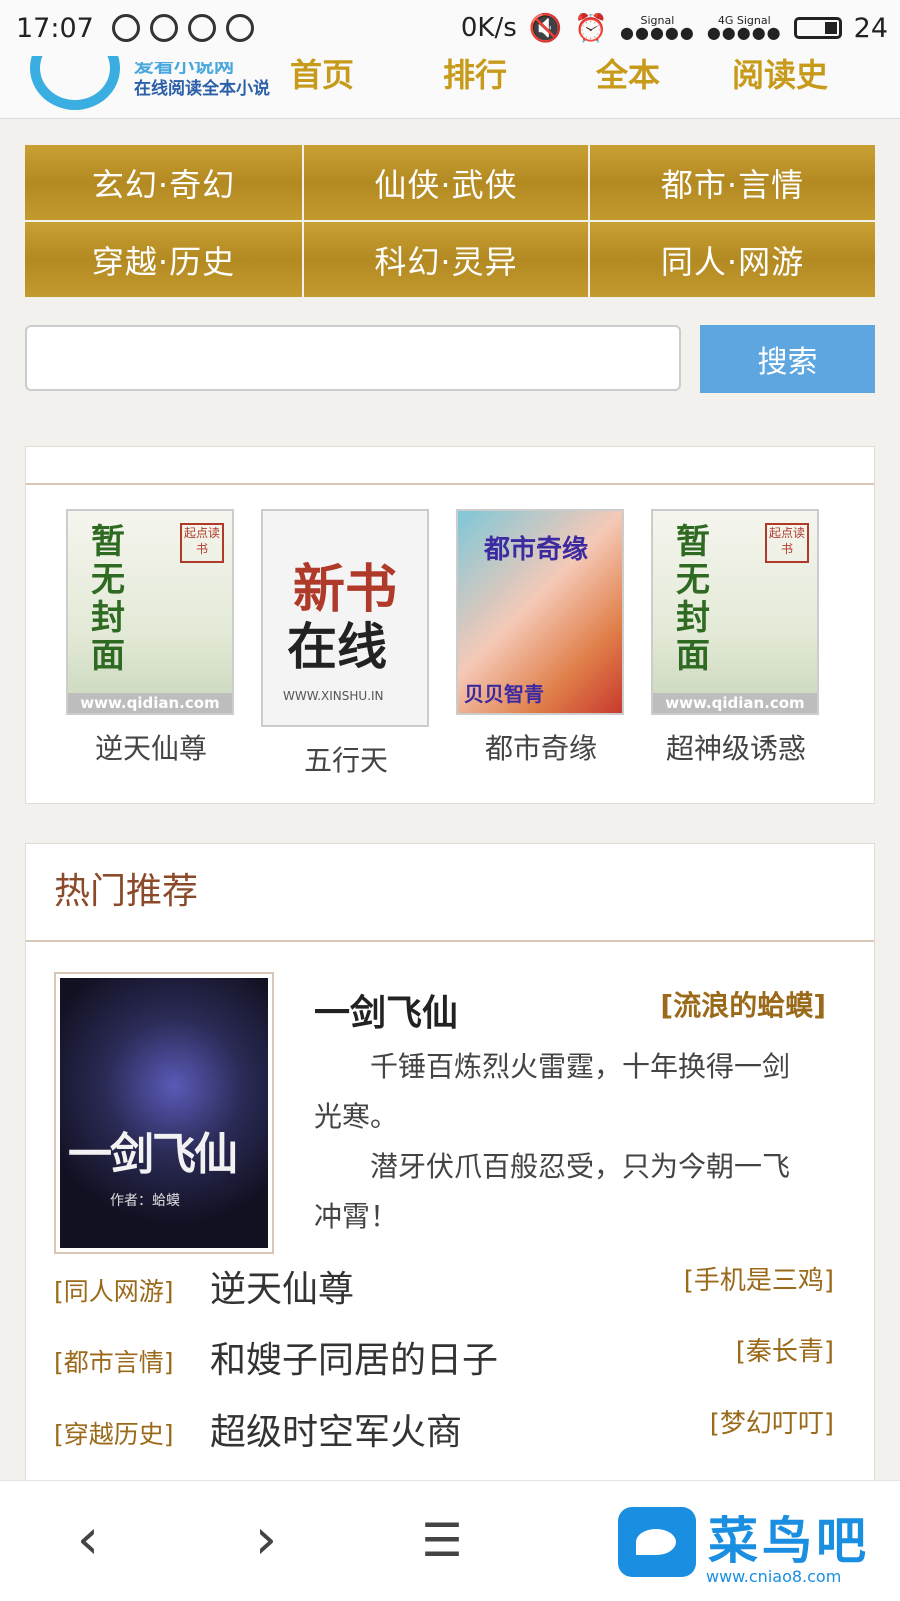 The width and height of the screenshot is (900, 1601). Describe the element at coordinates (182, 28) in the screenshot. I see `status-notification-icons` at that location.